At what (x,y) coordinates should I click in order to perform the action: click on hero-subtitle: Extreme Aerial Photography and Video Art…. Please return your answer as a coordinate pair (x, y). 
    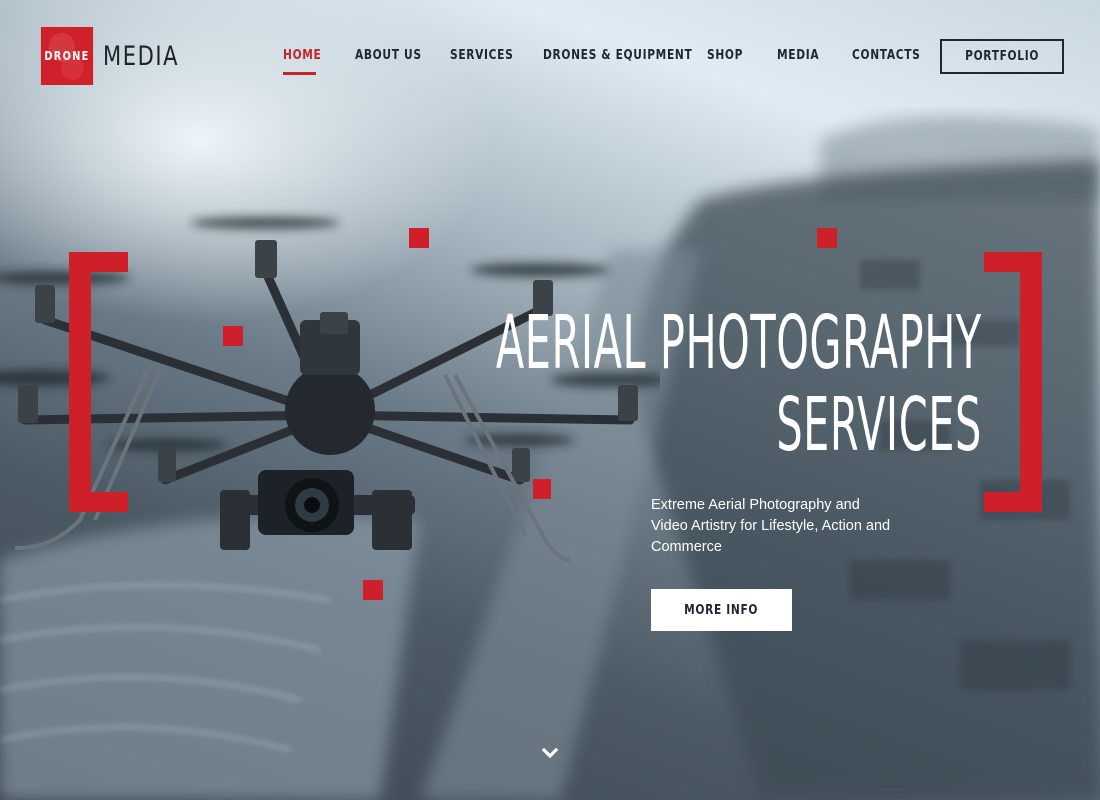
    Looking at the image, I should click on (771, 526).